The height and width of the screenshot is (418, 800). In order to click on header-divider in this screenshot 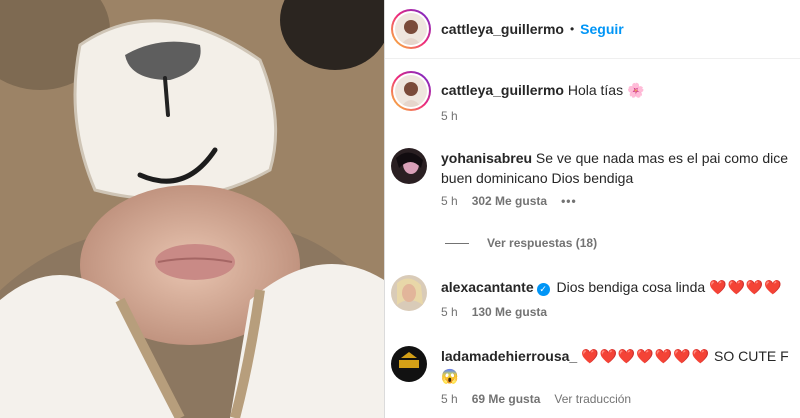, I will do `click(592, 58)`.